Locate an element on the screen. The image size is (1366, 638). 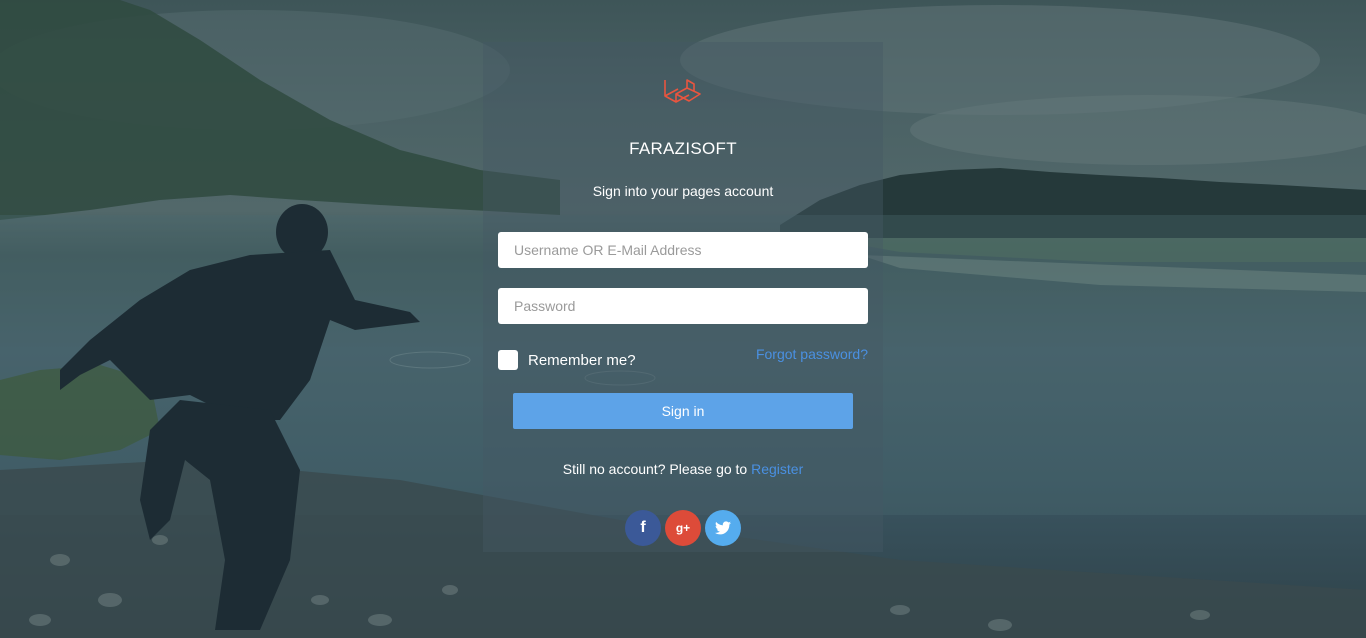
register-prompt-text: Still no account? Please go to is located at coordinates (657, 469).